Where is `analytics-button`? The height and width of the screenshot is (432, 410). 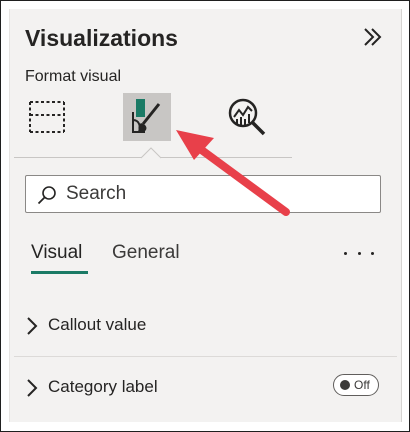 analytics-button is located at coordinates (247, 117).